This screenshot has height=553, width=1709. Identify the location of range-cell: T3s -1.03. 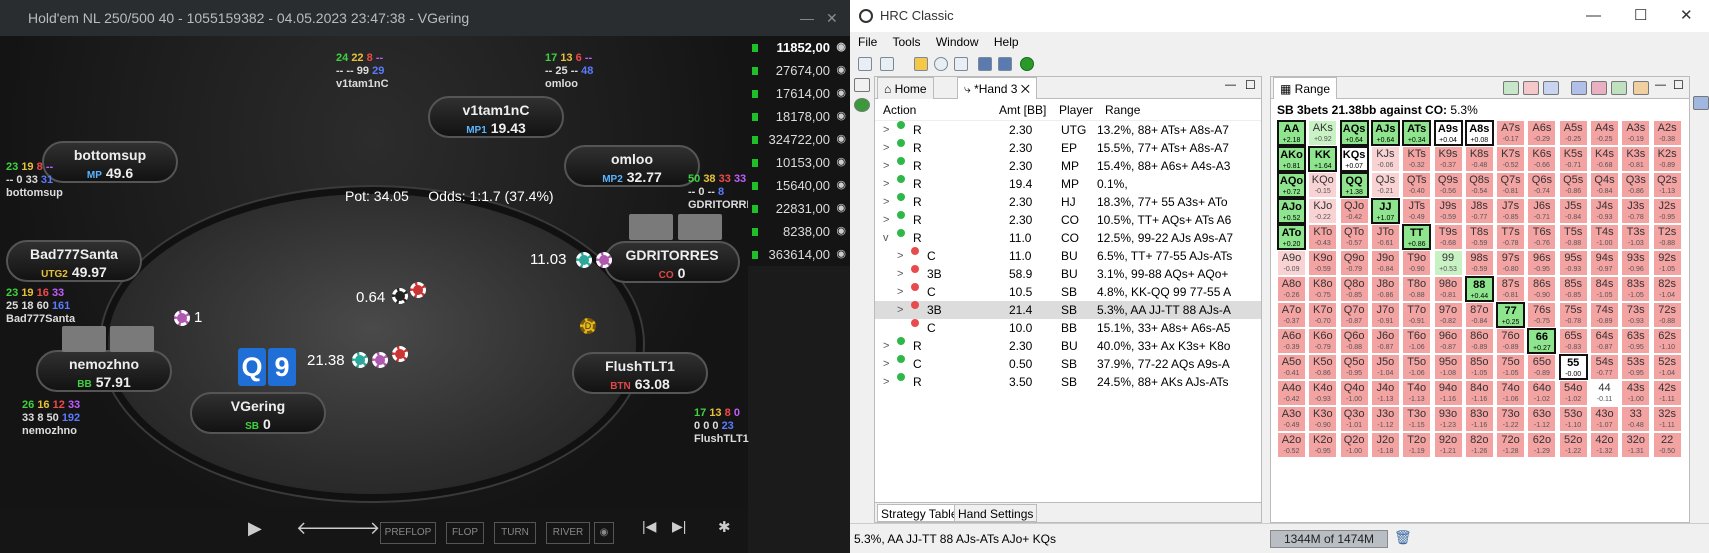
(1636, 237).